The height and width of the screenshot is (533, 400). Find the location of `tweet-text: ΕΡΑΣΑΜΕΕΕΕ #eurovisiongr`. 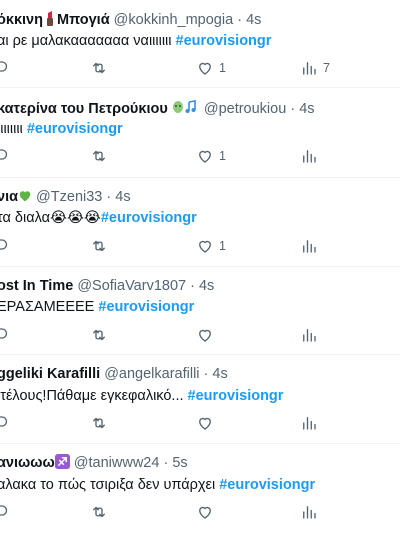

tweet-text: ΕΡΑΣΑΜΕΕΕΕ #eurovisiongr is located at coordinates (97, 307).